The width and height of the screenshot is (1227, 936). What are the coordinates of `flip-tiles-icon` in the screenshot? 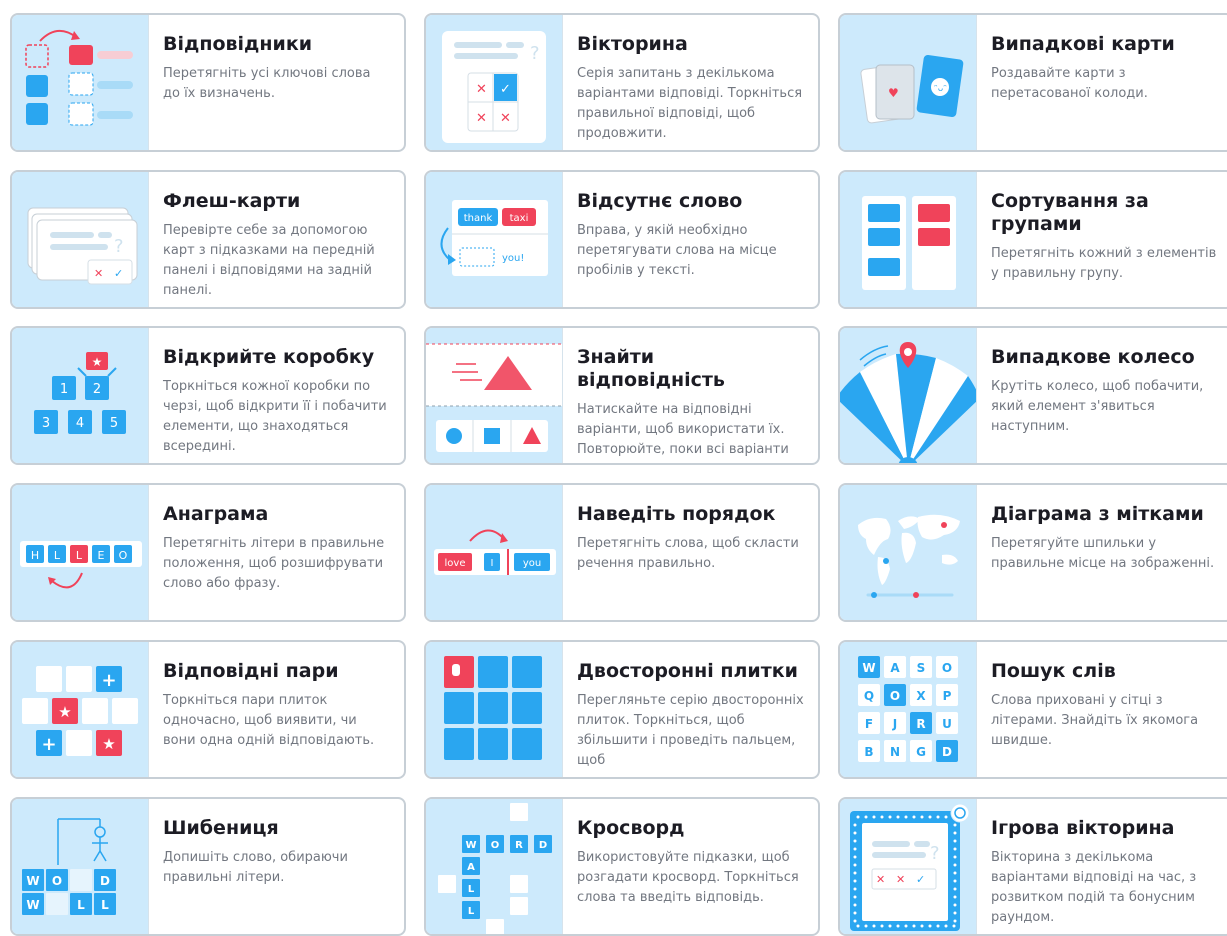 It's located at (494, 709).